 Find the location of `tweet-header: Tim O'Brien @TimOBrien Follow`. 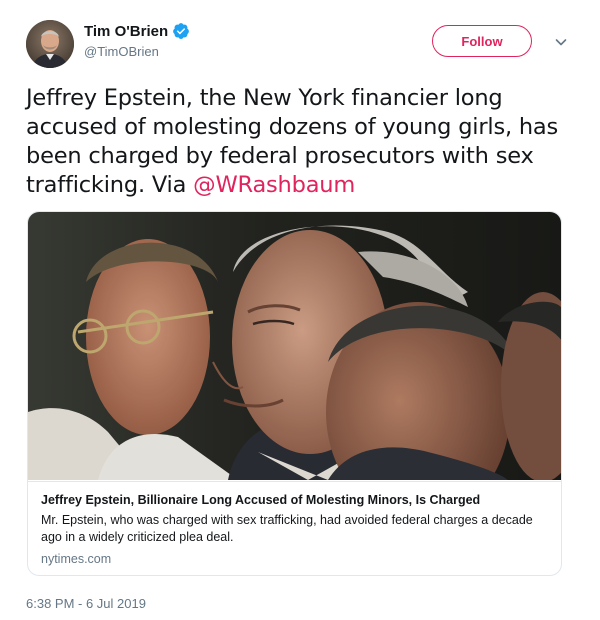

tweet-header: Tim O'Brien @TimOBrien Follow is located at coordinates (301, 46).